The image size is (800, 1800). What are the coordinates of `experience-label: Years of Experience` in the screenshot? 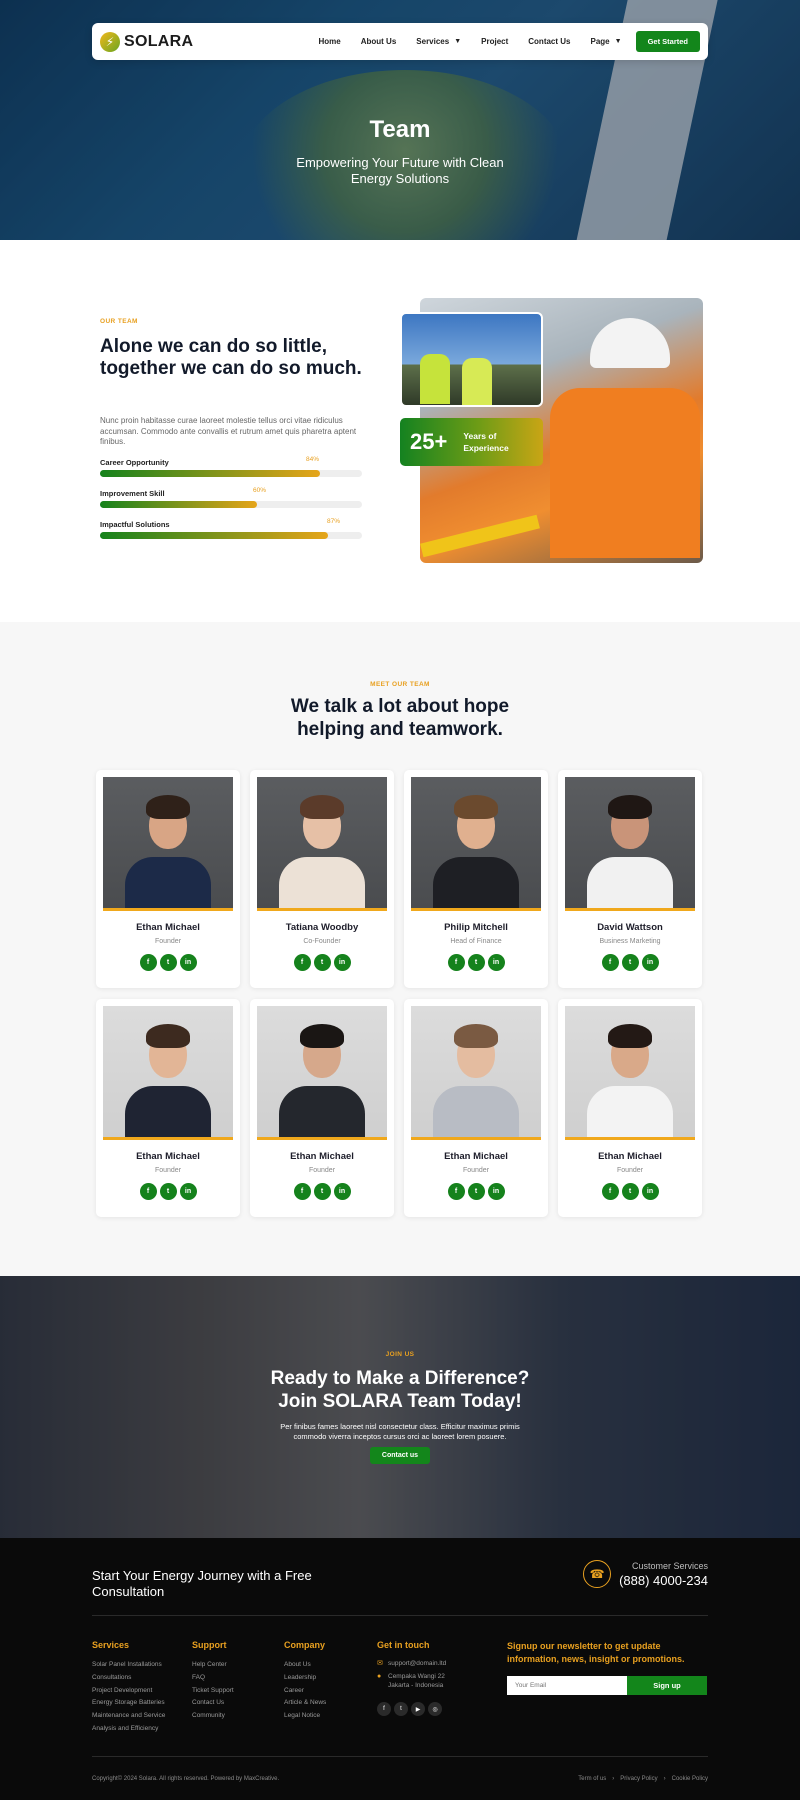 It's located at (486, 442).